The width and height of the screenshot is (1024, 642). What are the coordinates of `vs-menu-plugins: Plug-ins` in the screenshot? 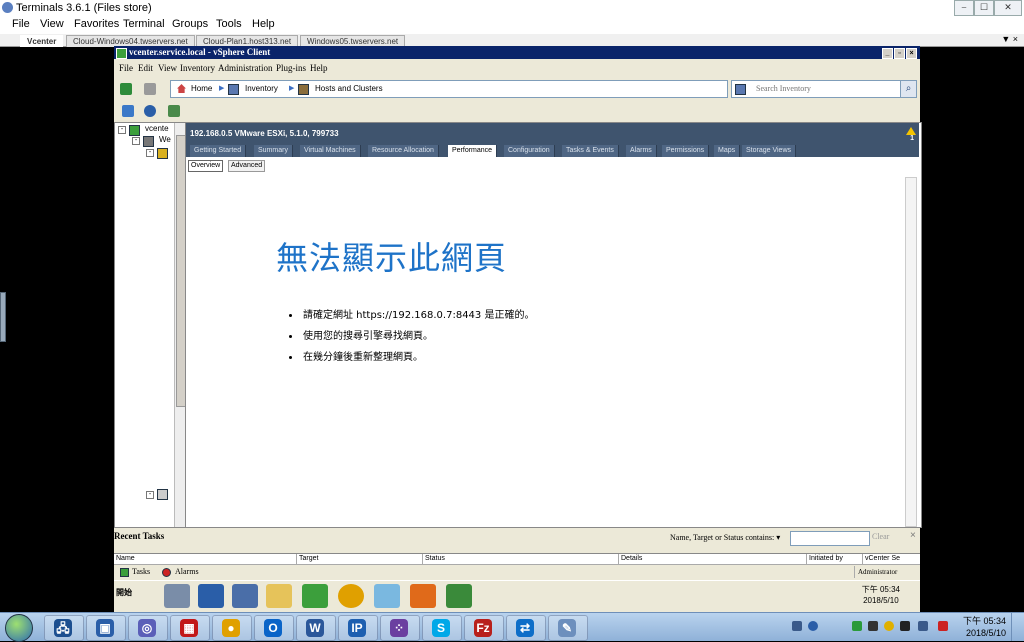 It's located at (291, 68).